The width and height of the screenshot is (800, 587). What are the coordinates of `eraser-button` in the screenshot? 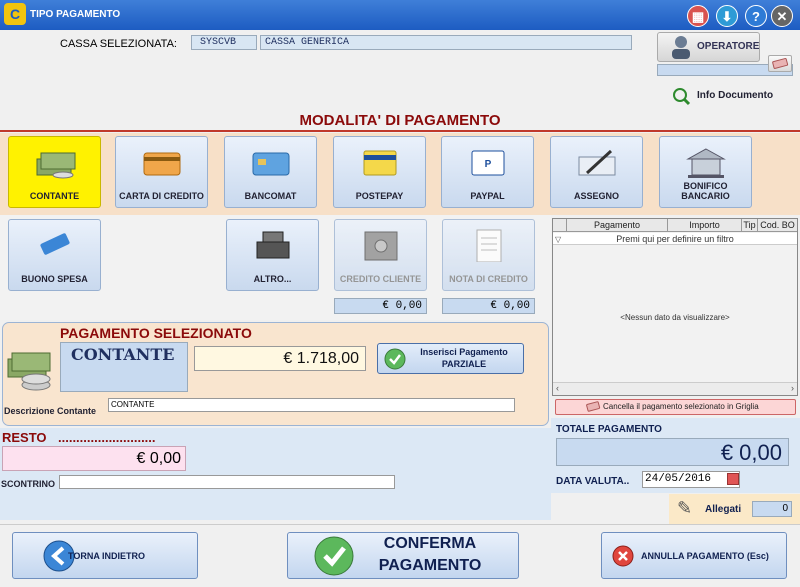 It's located at (780, 63).